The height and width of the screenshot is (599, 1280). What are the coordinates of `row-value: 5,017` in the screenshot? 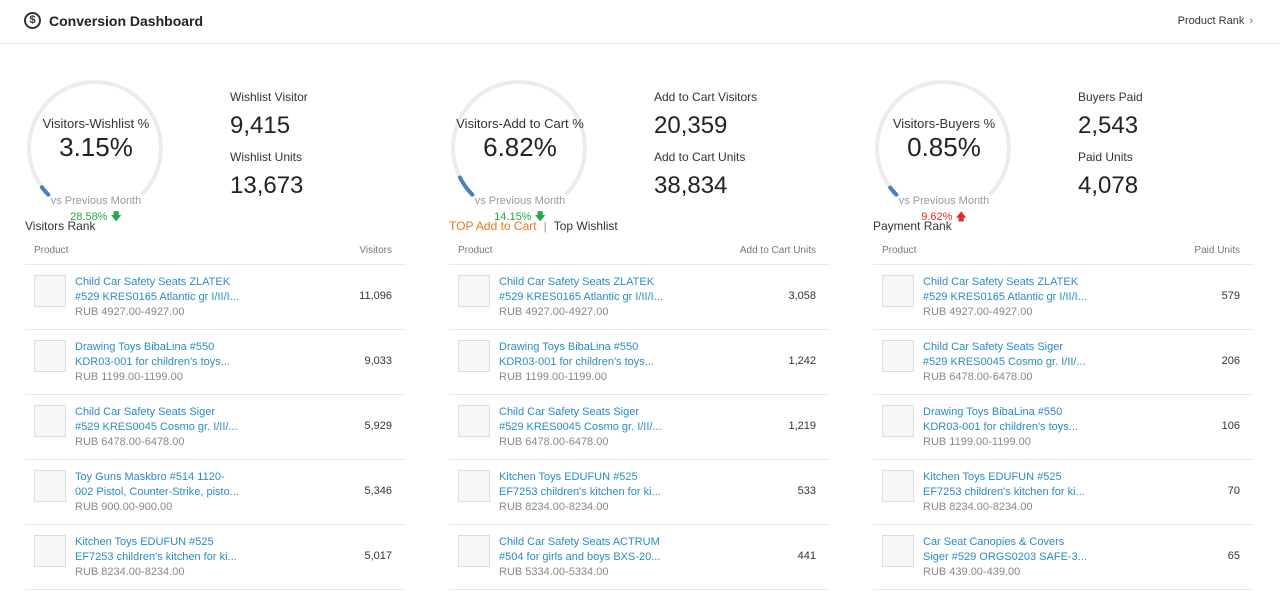 It's located at (378, 556).